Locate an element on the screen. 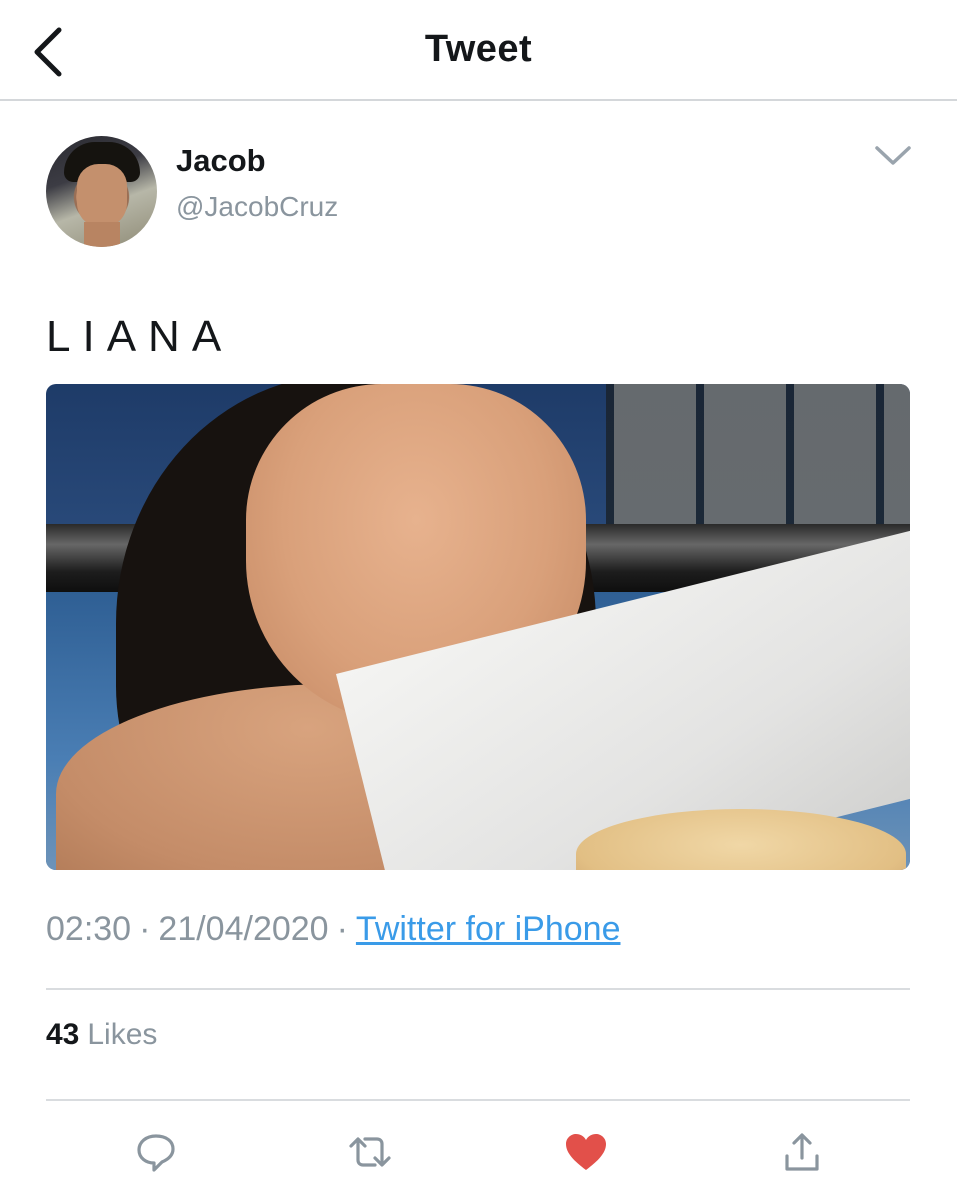 The height and width of the screenshot is (1200, 957). tweet-actions-bar is located at coordinates (478, 1152).